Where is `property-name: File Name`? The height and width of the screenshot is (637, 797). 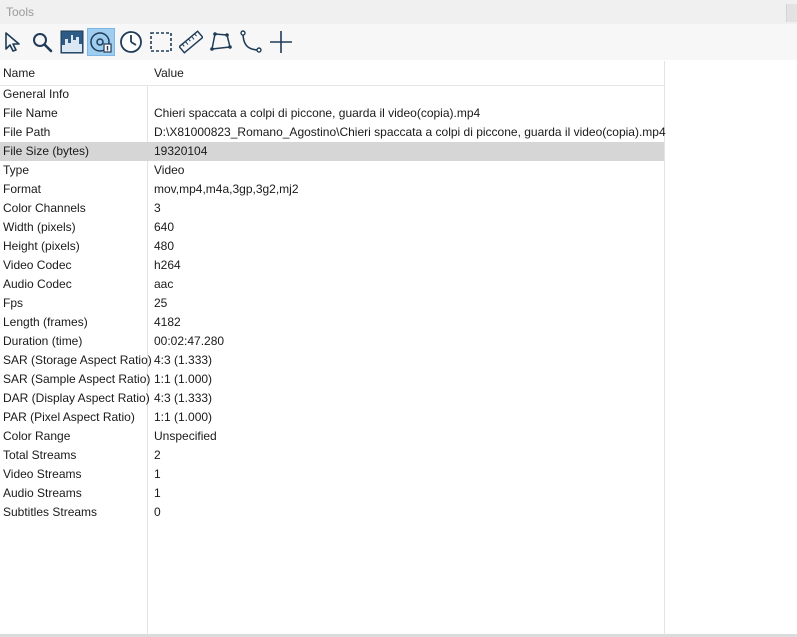
property-name: File Name is located at coordinates (30, 113).